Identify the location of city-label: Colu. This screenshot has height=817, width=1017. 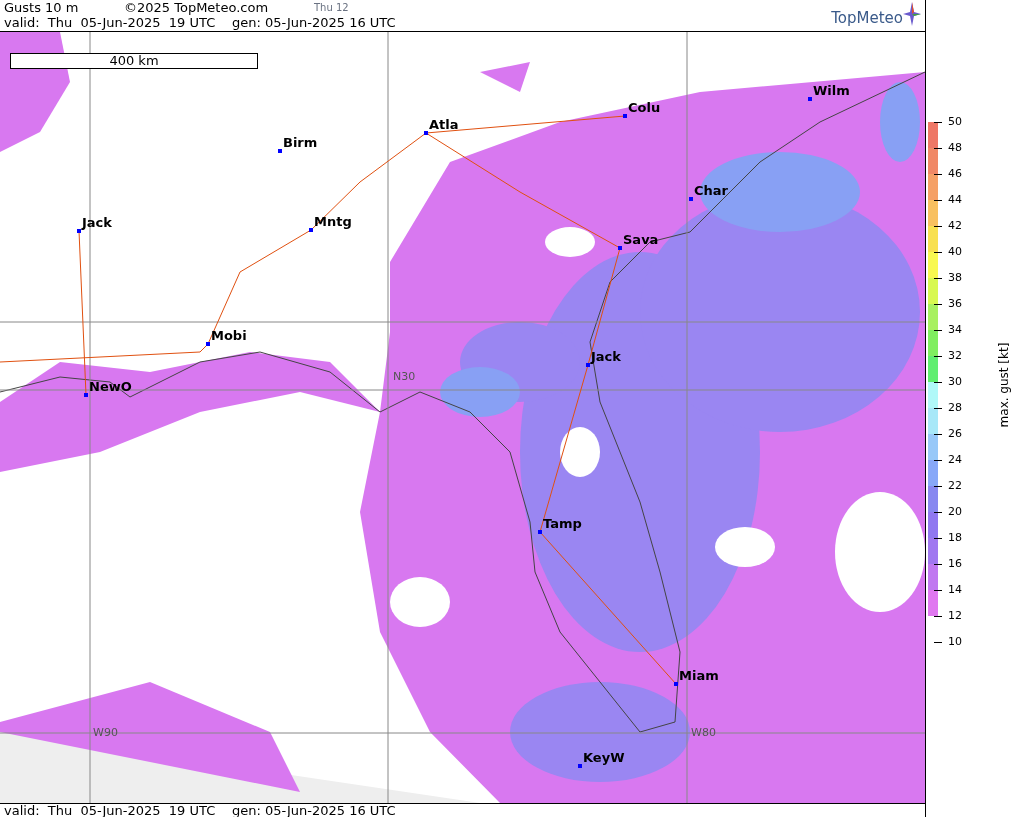
(644, 107).